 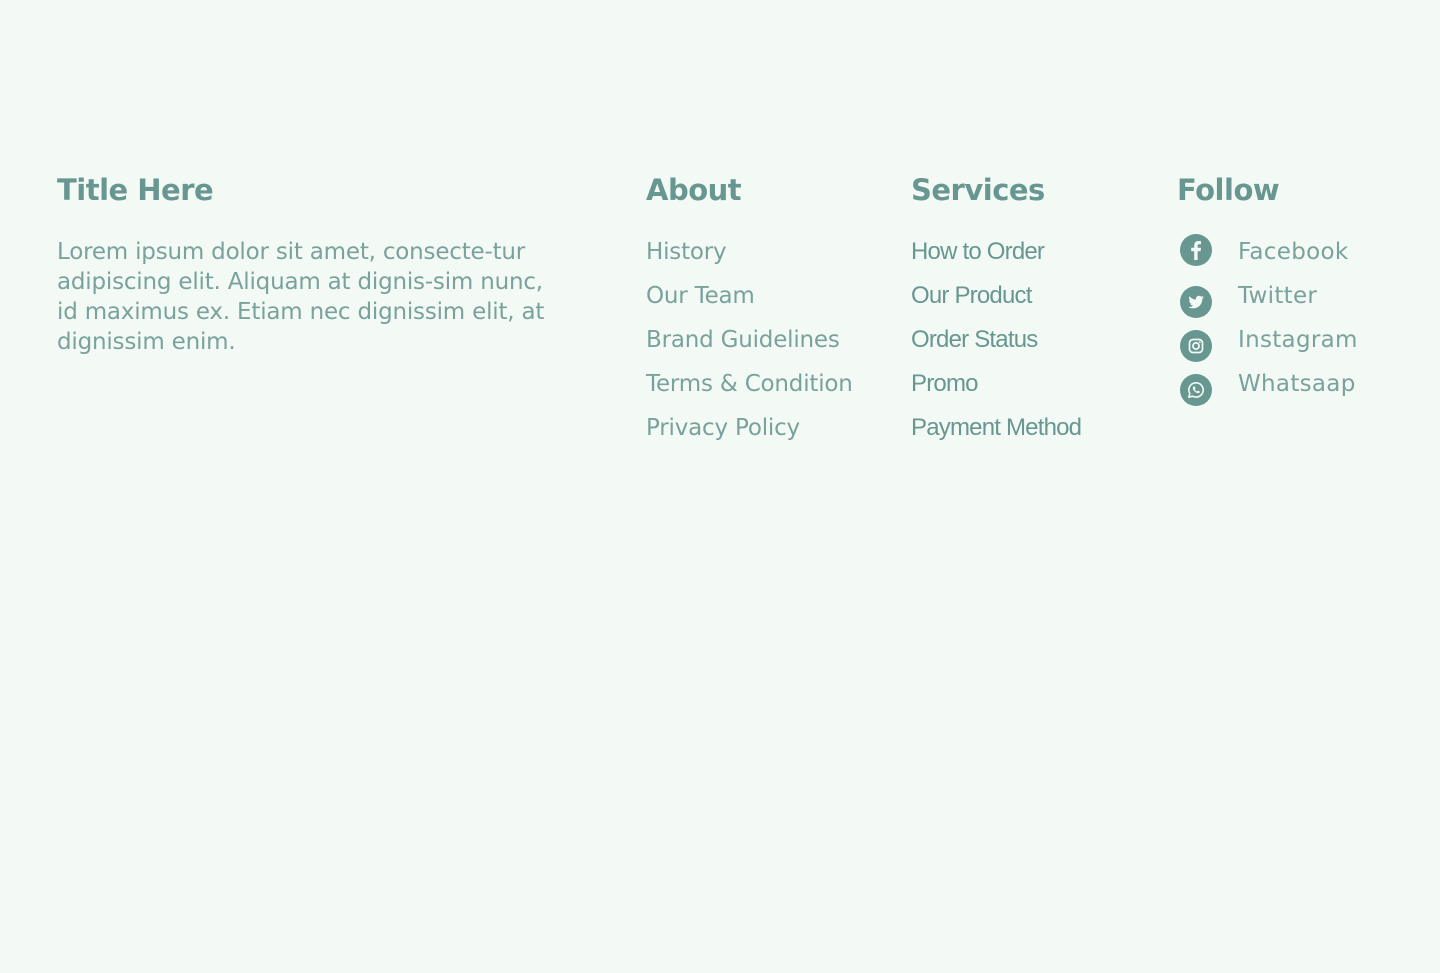 I want to click on twitter-icon, so click(x=1196, y=302).